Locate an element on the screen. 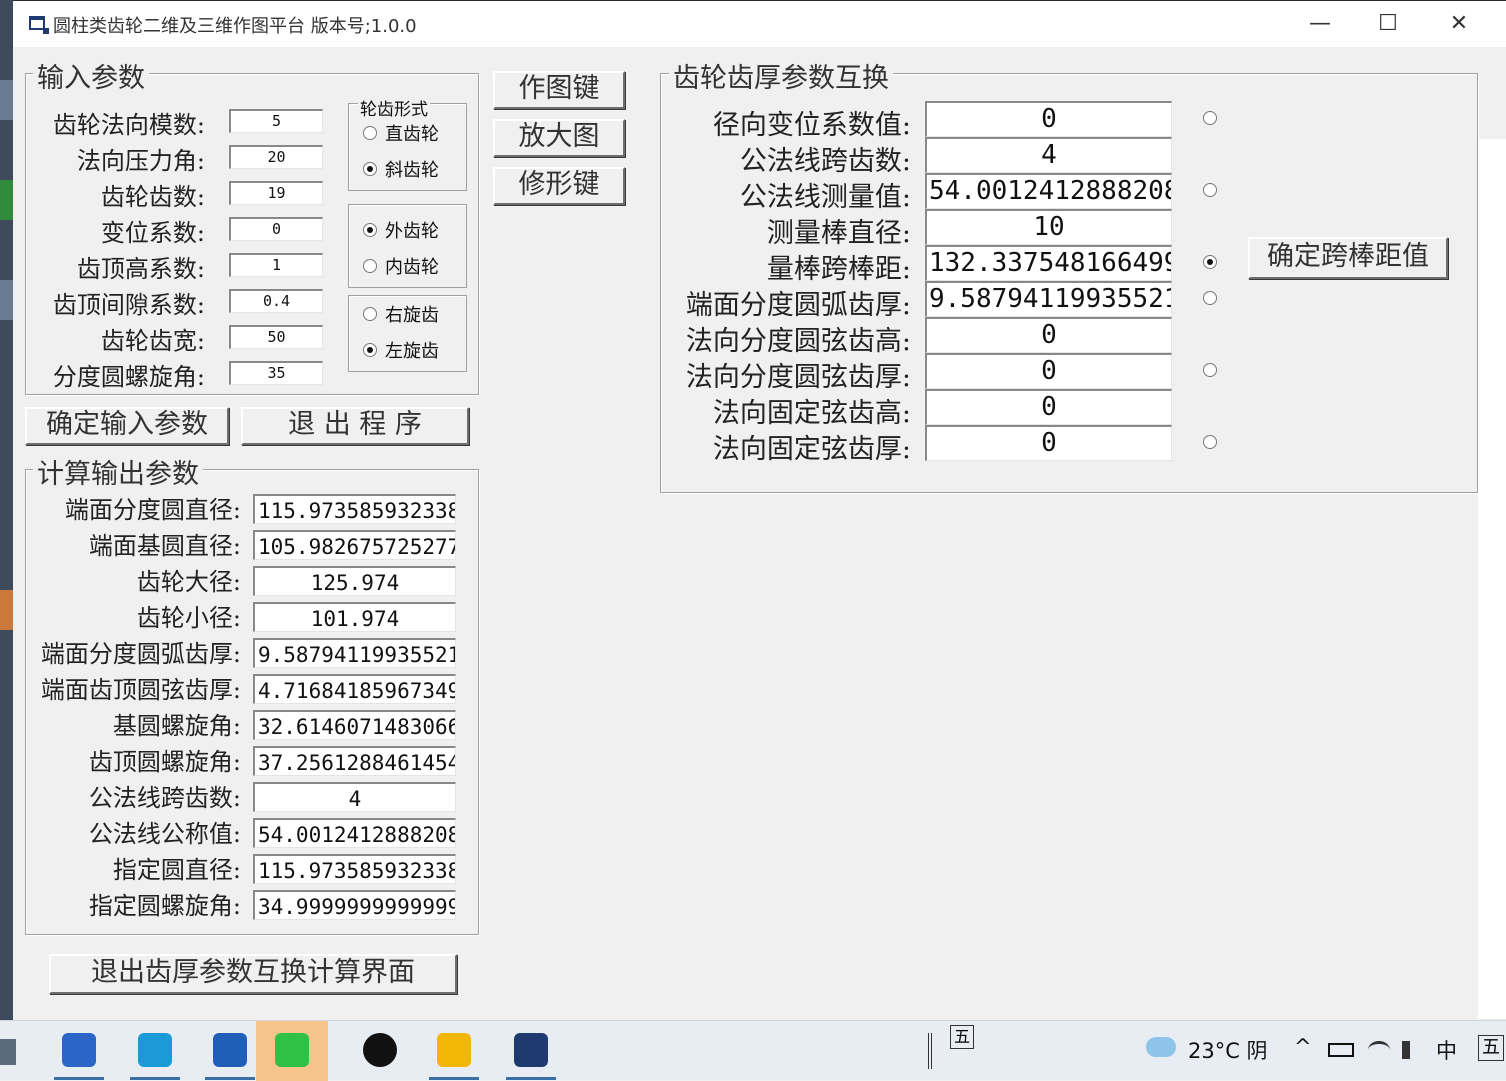 The width and height of the screenshot is (1506, 1081). exchange-label: 量棒跨棒距: is located at coordinates (838, 269).